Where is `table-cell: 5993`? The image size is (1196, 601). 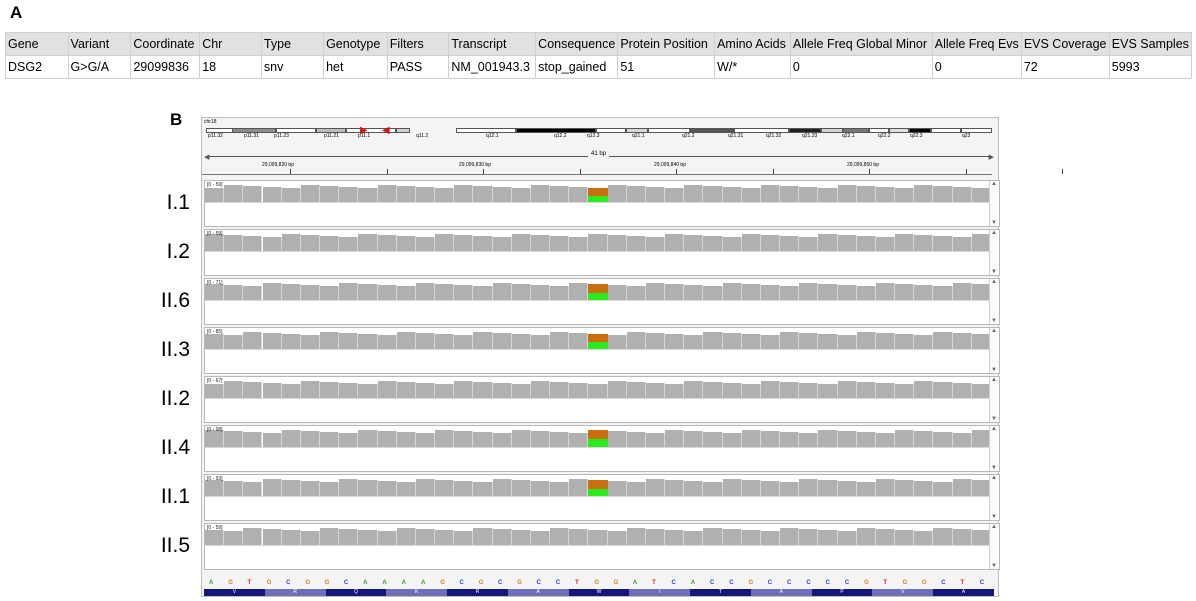
table-cell: 5993 is located at coordinates (1150, 67).